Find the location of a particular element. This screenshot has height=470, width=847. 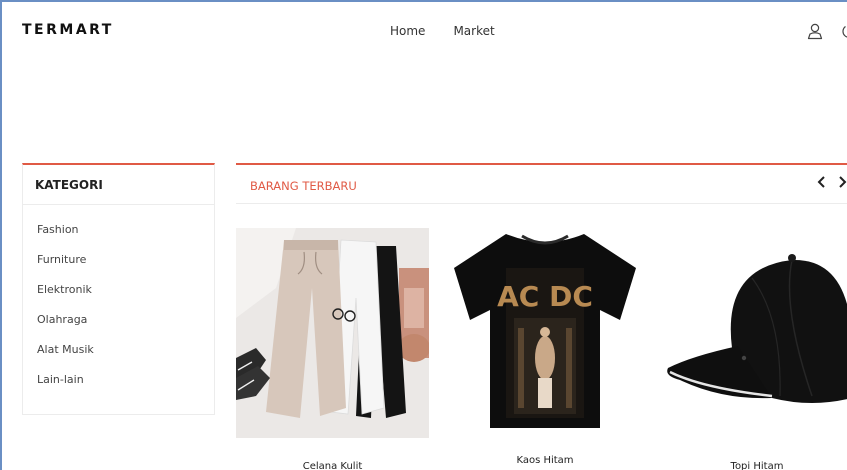

chevron-left-icon is located at coordinates (822, 184).